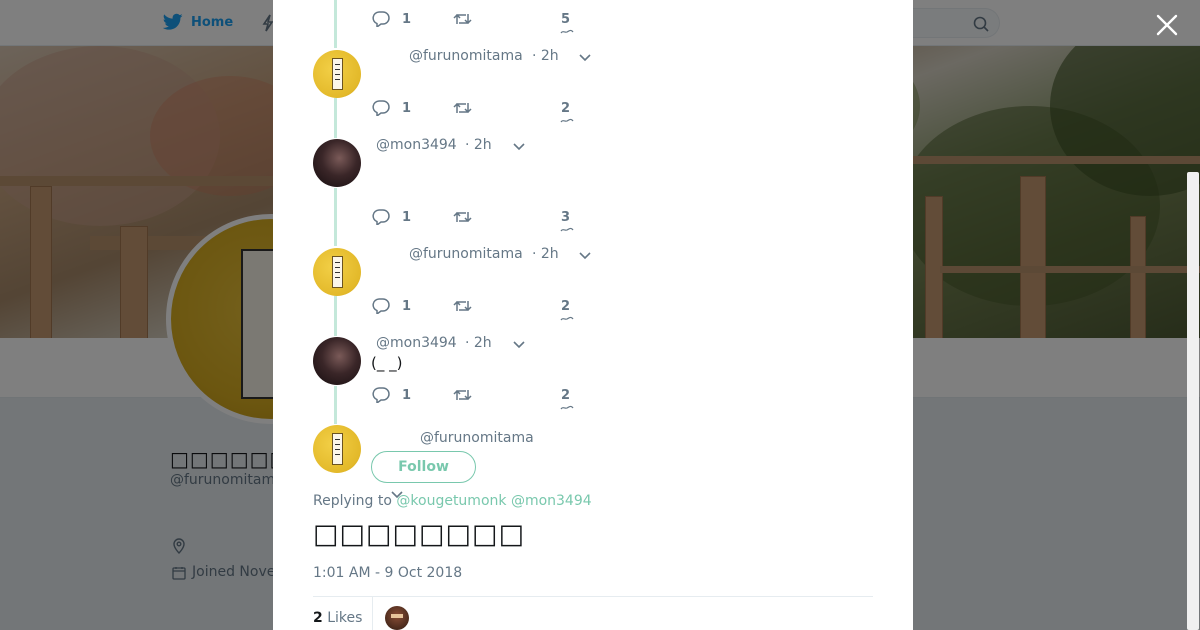 Image resolution: width=1200 pixels, height=630 pixels. What do you see at coordinates (387, 573) in the screenshot?
I see `main-tweet-date: 1:01 AM - 9 Oct 2018` at bounding box center [387, 573].